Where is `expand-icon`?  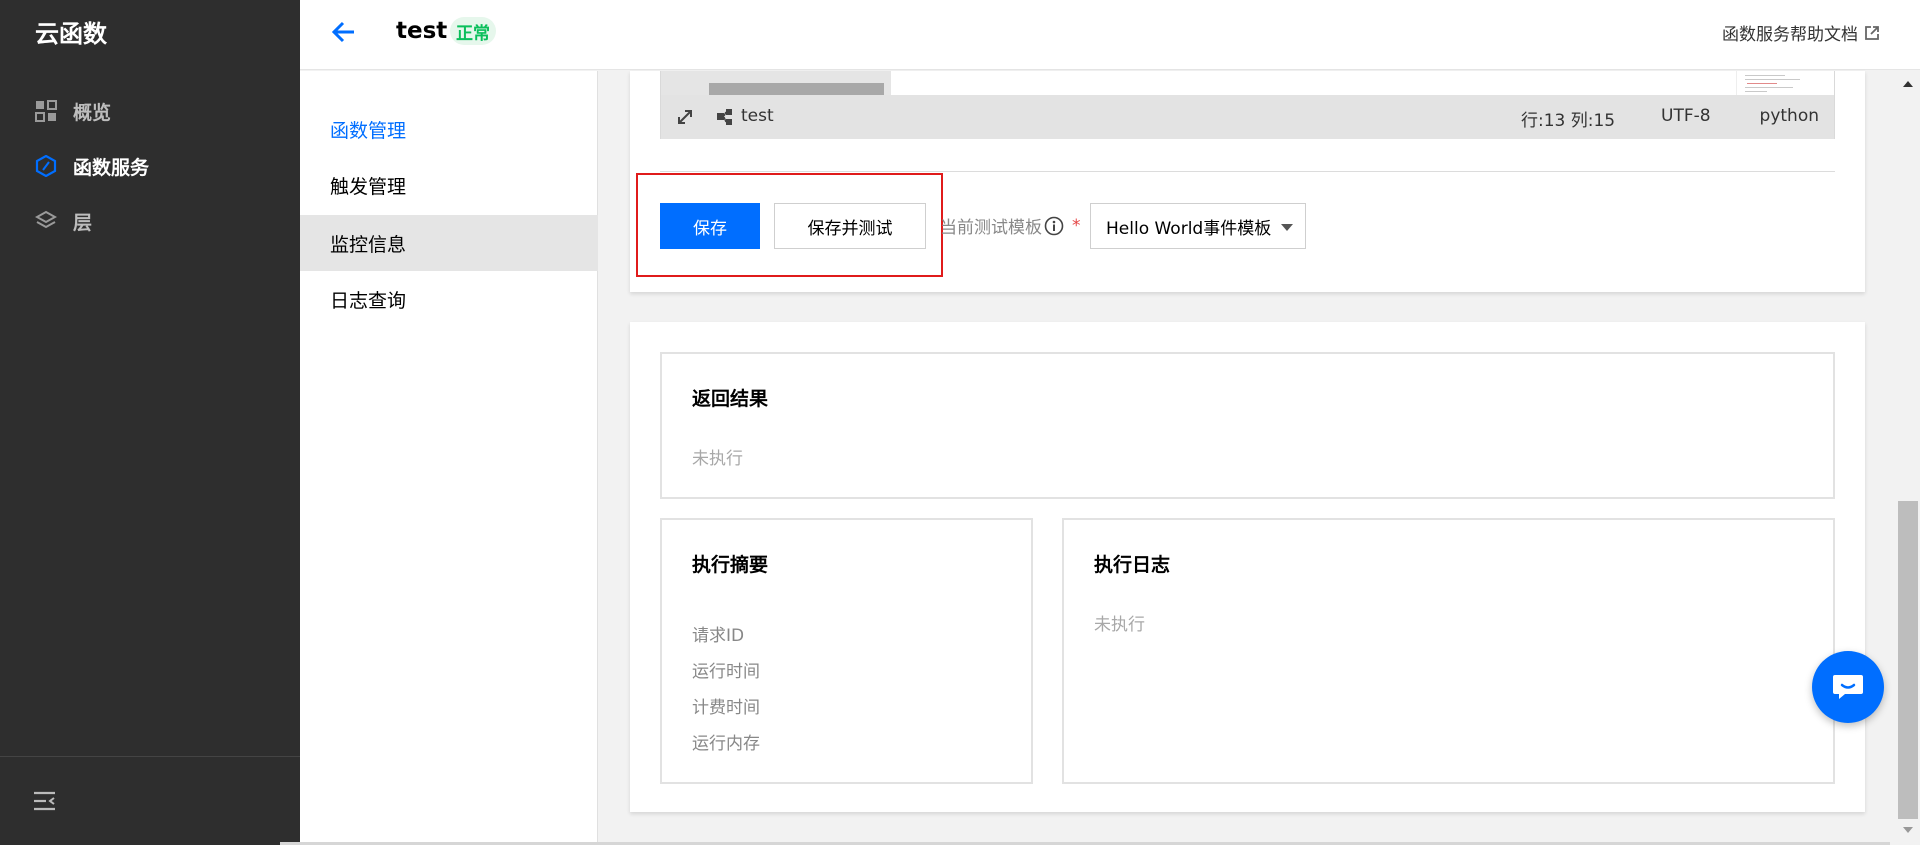
expand-icon is located at coordinates (685, 117).